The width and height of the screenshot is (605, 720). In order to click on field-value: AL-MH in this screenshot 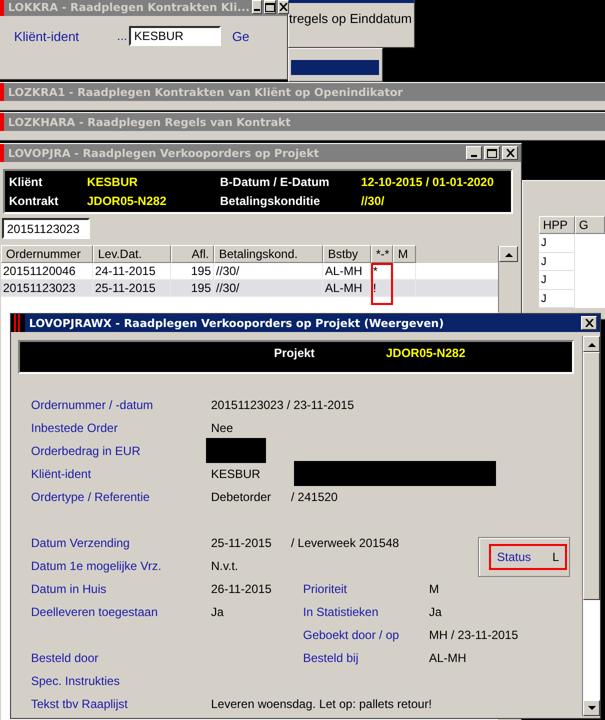, I will do `click(447, 657)`.